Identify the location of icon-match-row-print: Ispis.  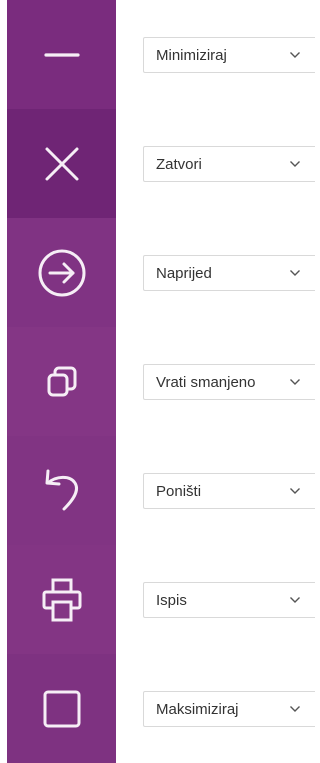
(157, 599).